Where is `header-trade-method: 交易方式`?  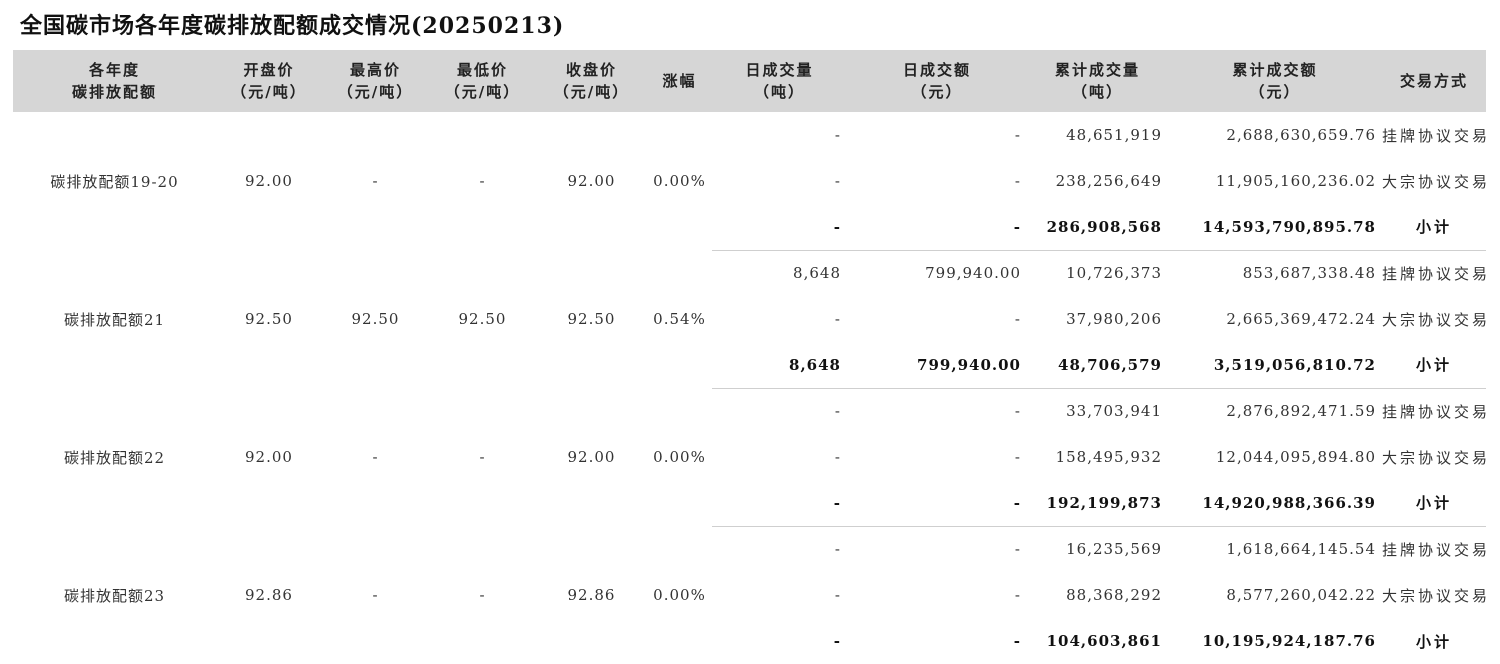
header-trade-method: 交易方式 is located at coordinates (1433, 81).